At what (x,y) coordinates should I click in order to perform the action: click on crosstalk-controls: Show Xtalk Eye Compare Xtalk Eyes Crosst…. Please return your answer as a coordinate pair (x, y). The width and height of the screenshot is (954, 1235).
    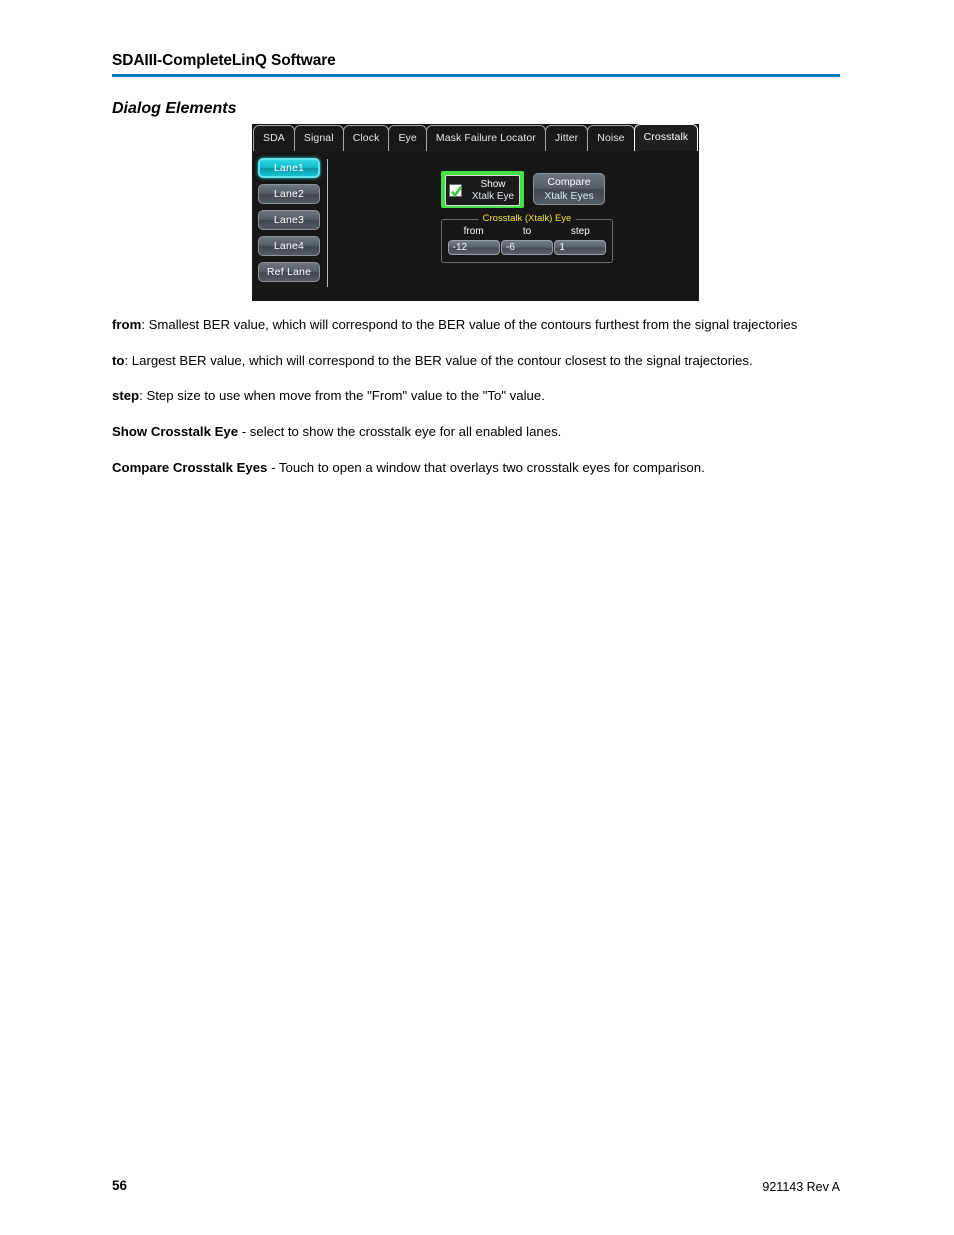
    Looking at the image, I should click on (529, 217).